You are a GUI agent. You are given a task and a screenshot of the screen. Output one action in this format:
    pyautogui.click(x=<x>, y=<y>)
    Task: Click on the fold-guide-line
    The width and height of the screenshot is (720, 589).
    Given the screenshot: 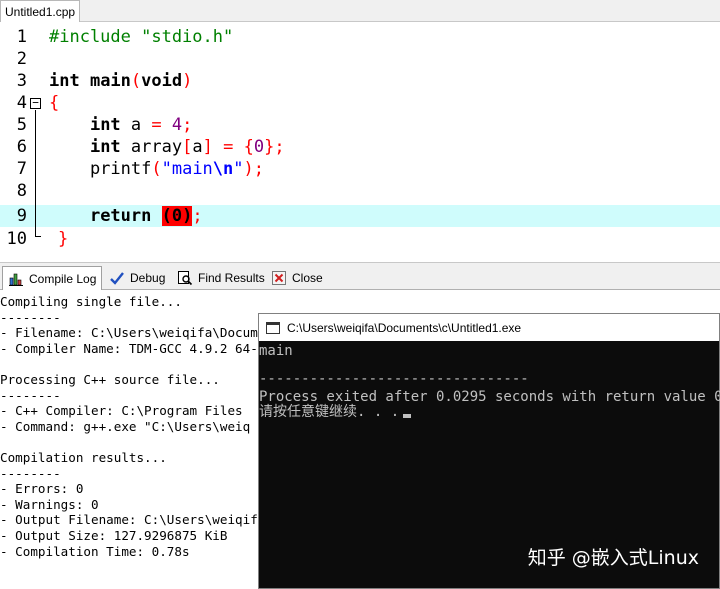 What is the action you would take?
    pyautogui.click(x=35, y=173)
    